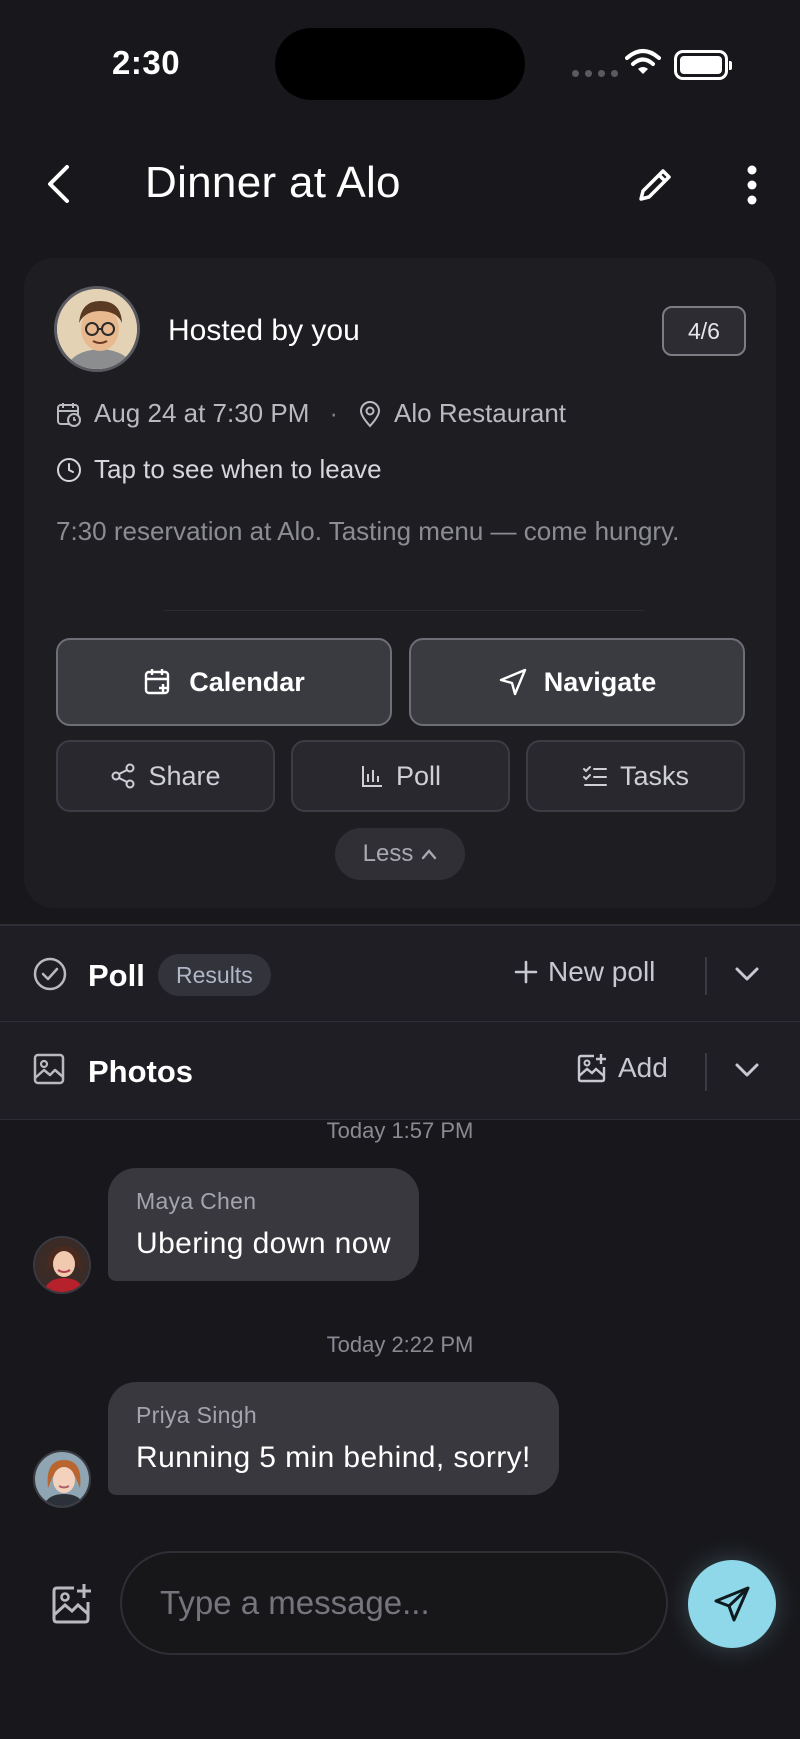 Image resolution: width=800 pixels, height=1739 pixels. Describe the element at coordinates (202, 413) in the screenshot. I see `event-date-time: Aug 24 at 7:30 PM` at that location.